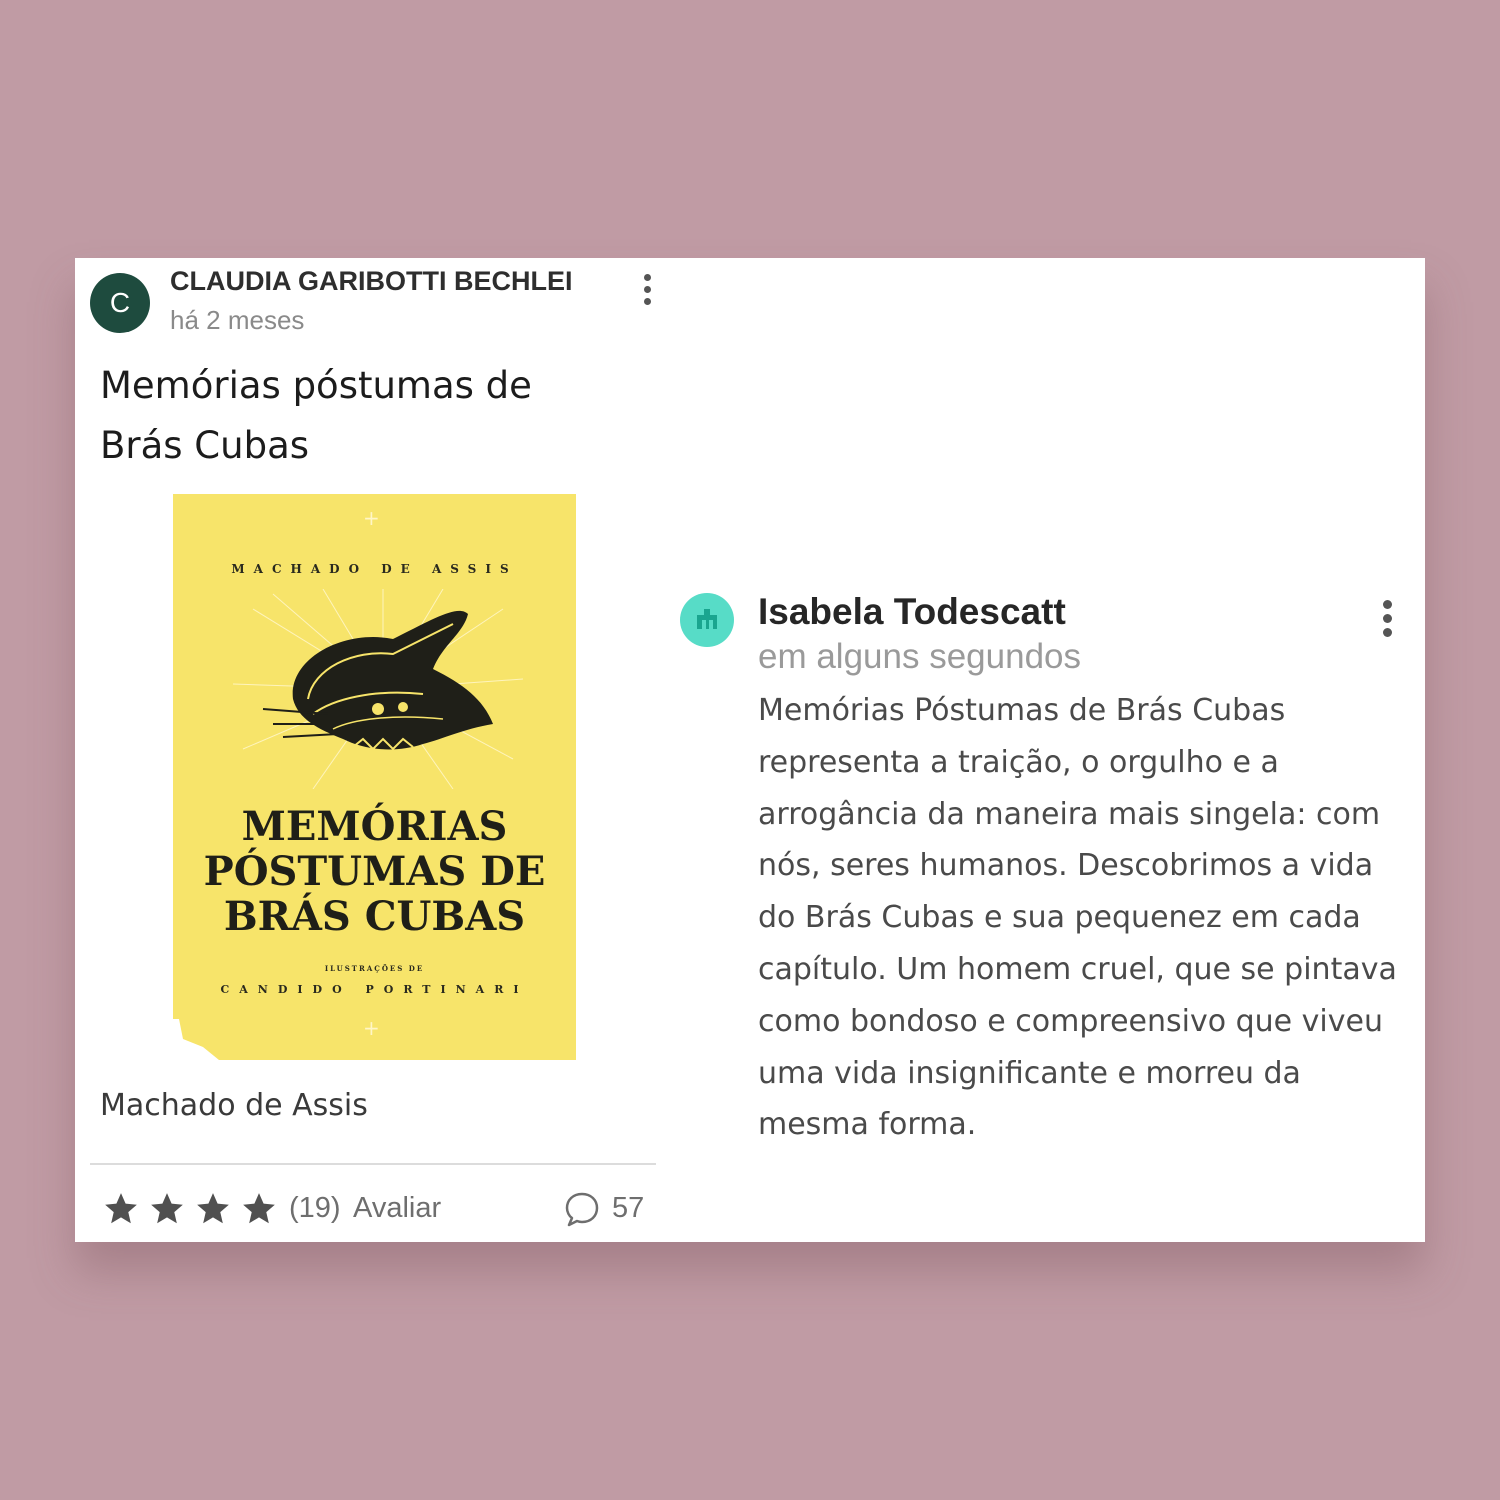 The image size is (1500, 1500). What do you see at coordinates (397, 1208) in the screenshot?
I see `rate-button: Avaliar` at bounding box center [397, 1208].